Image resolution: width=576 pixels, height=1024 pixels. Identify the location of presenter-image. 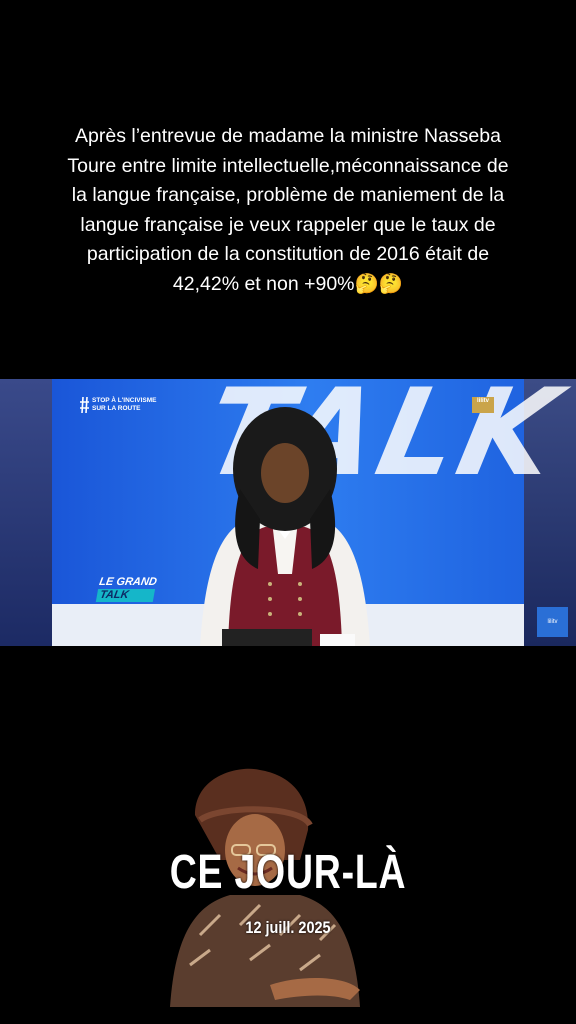
(285, 526).